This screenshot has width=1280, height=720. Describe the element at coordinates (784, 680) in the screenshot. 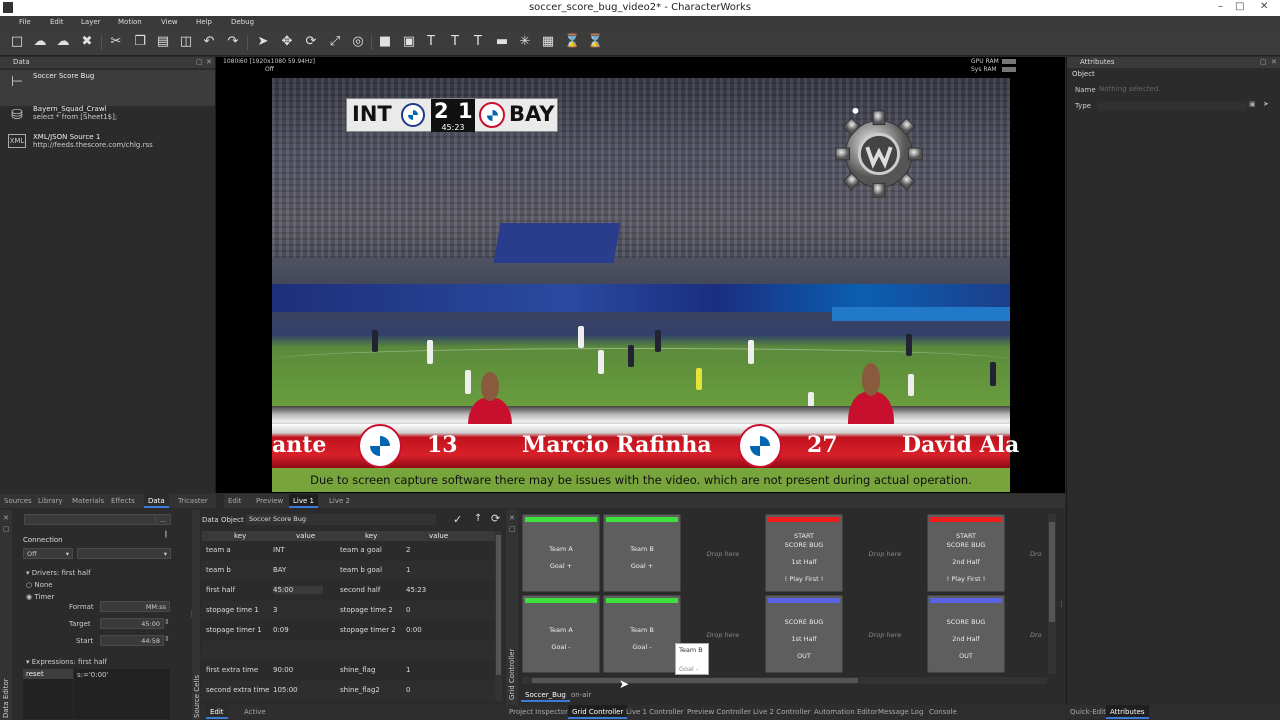

I see `grid-hscroll` at that location.